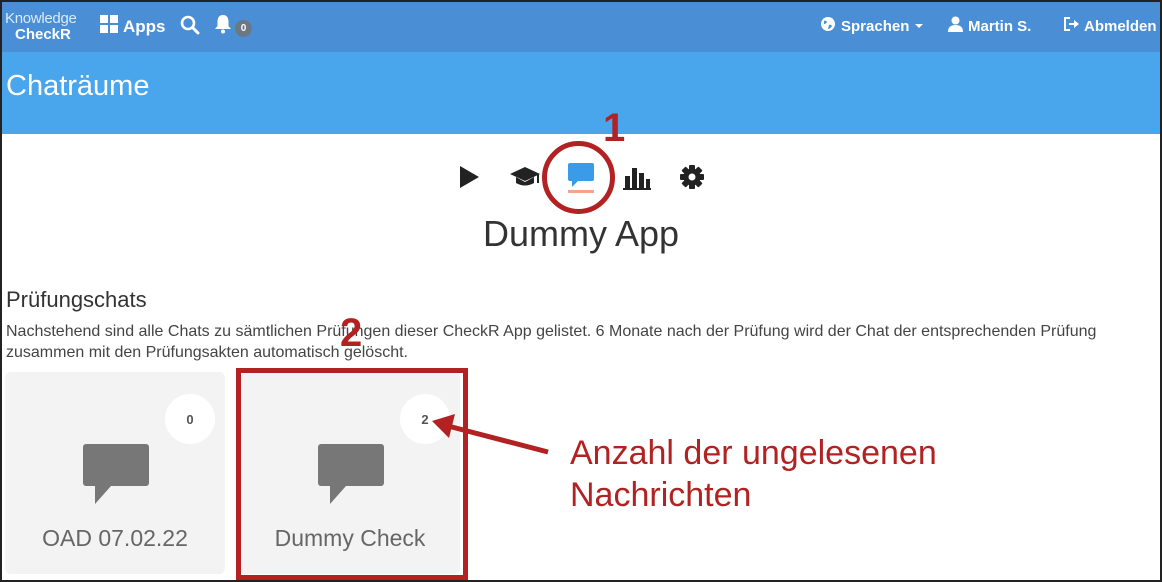 The width and height of the screenshot is (1162, 582). Describe the element at coordinates (753, 453) in the screenshot. I see `annotation-note-line-1: Anzahl der ungelesenen` at that location.